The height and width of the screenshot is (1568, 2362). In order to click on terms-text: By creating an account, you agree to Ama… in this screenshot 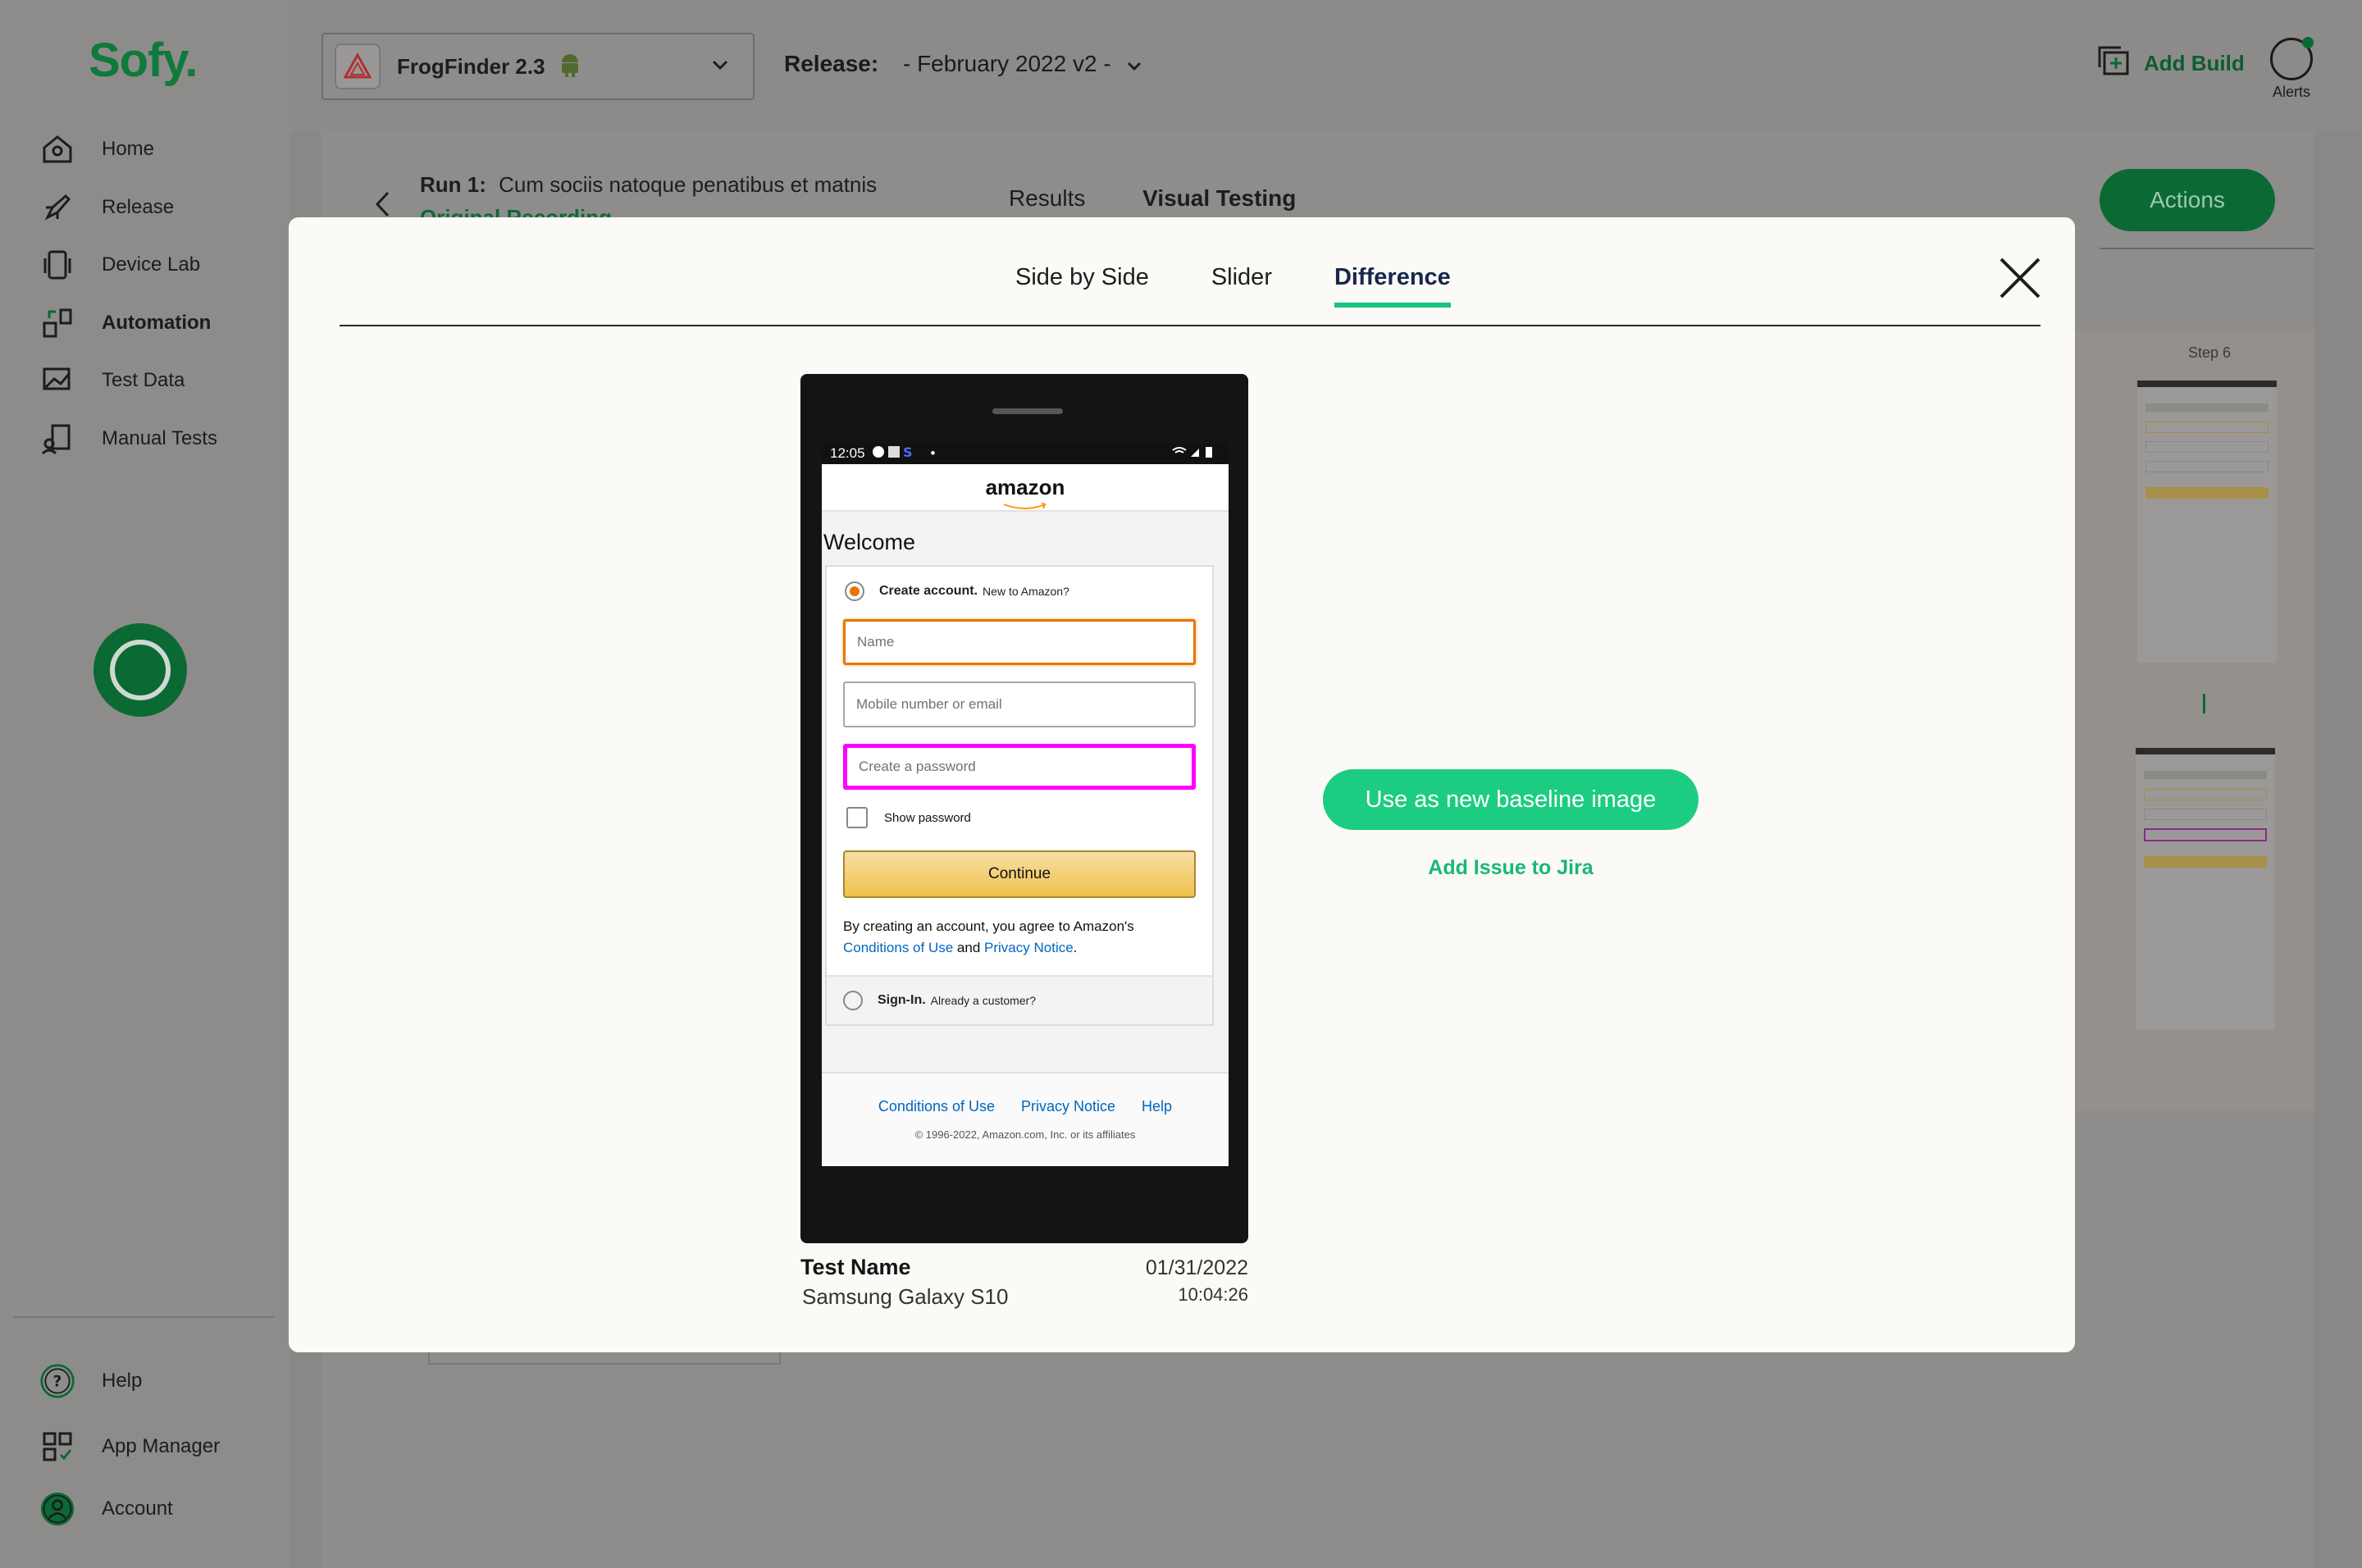, I will do `click(988, 936)`.